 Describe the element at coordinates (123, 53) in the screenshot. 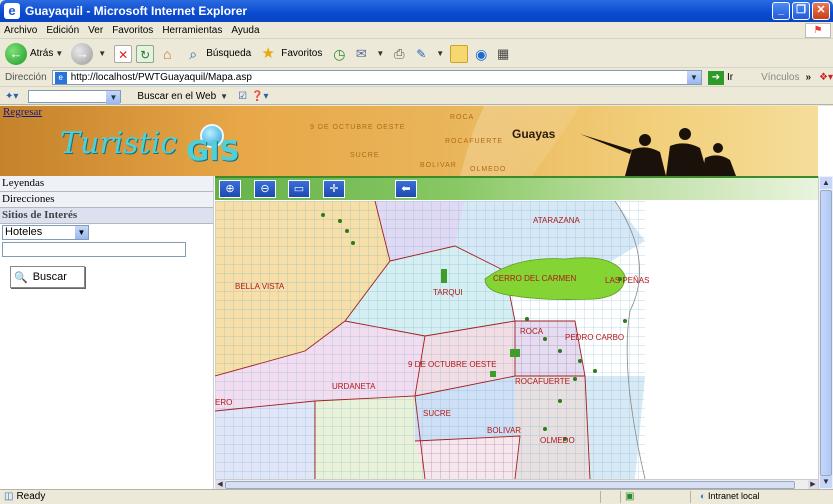

I see `stop-icon: ✕` at that location.